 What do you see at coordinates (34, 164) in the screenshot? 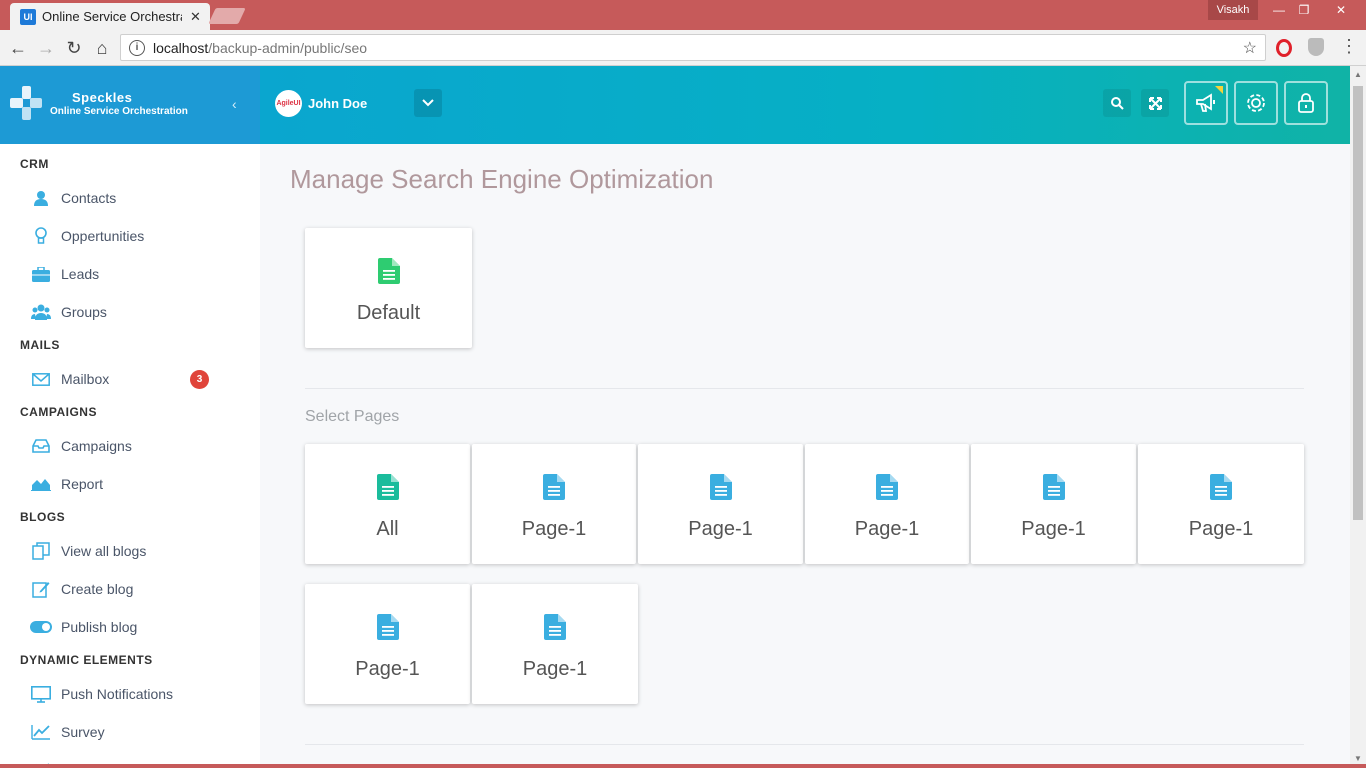
I see `sidebar-section-crm: CRM` at bounding box center [34, 164].